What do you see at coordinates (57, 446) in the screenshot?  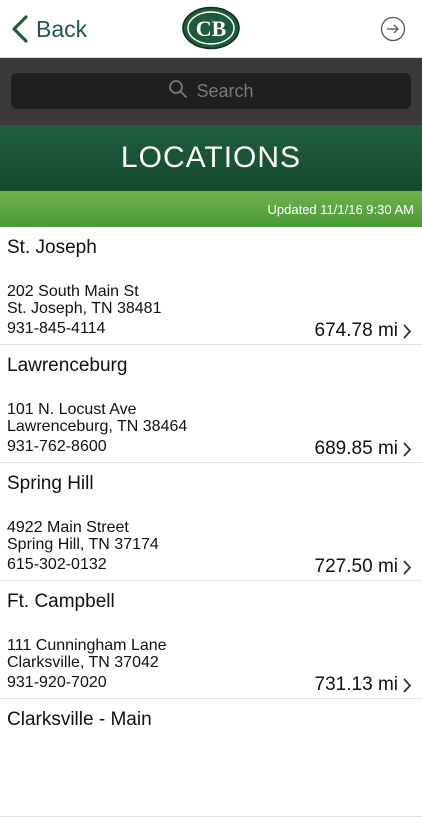 I see `location-phone: 931-762-8600` at bounding box center [57, 446].